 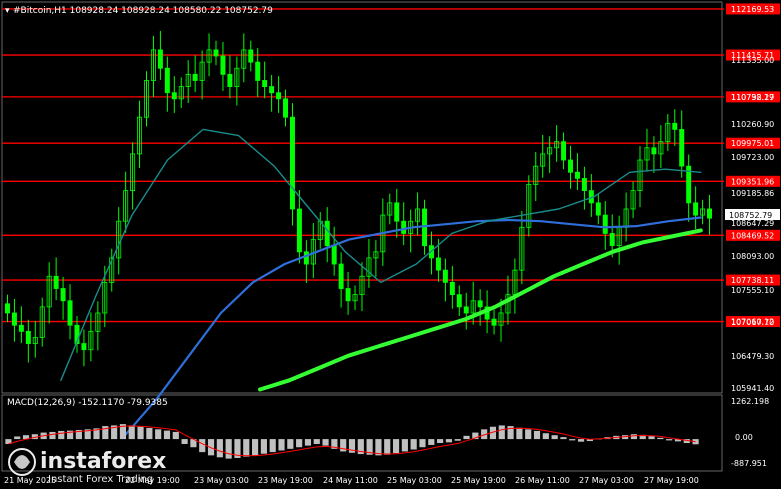 What do you see at coordinates (87, 403) in the screenshot?
I see `macd-label: MACD(12,26,9) -152.1170 -79.9385` at bounding box center [87, 403].